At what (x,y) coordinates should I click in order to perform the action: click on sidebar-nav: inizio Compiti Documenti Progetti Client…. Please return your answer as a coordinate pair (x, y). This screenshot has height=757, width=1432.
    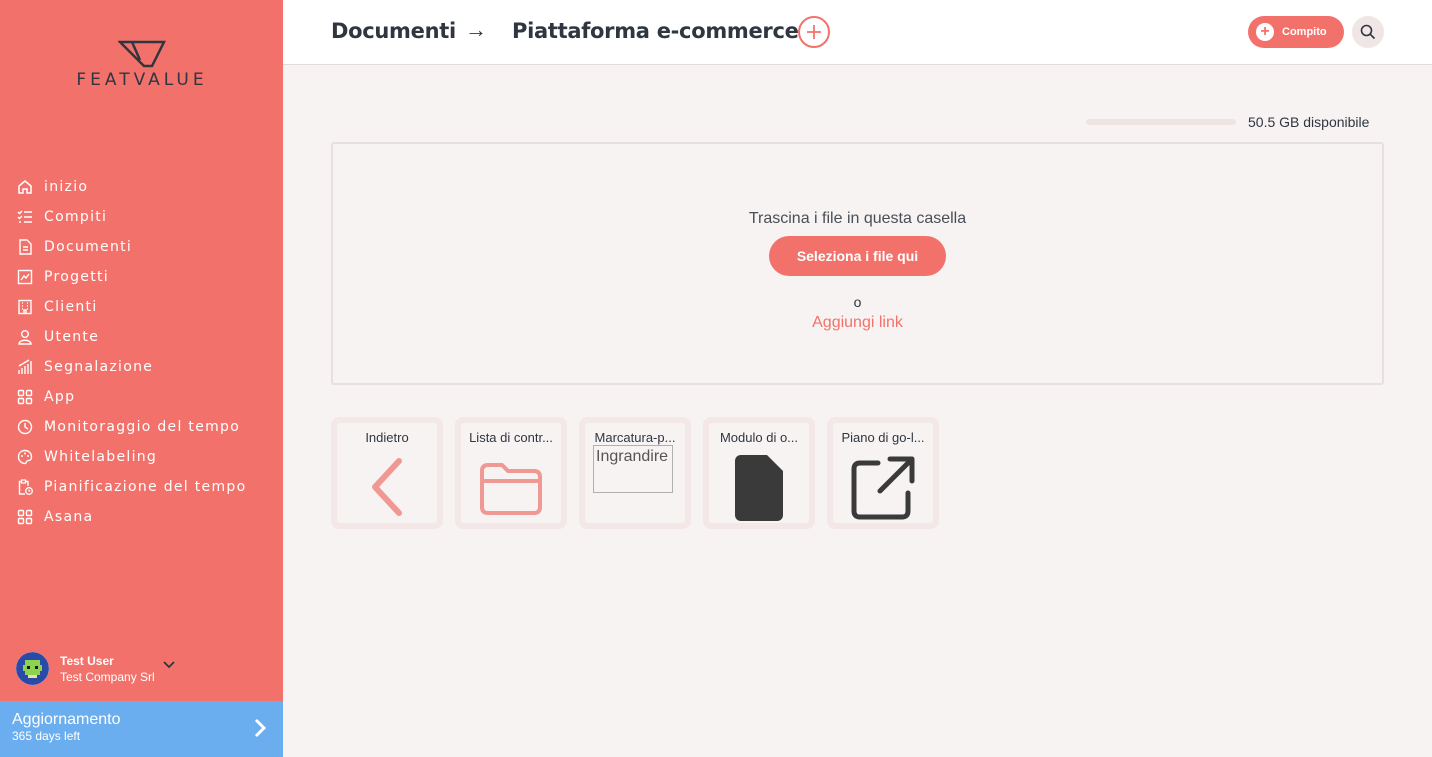
    Looking at the image, I should click on (131, 352).